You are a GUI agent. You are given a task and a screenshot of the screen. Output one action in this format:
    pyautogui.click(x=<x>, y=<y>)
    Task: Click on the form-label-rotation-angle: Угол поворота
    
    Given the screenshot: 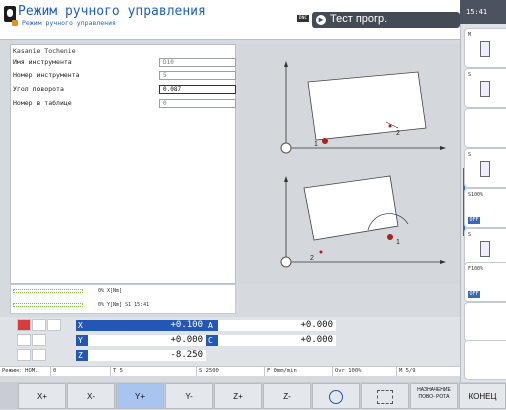 What is the action you would take?
    pyautogui.click(x=38, y=89)
    